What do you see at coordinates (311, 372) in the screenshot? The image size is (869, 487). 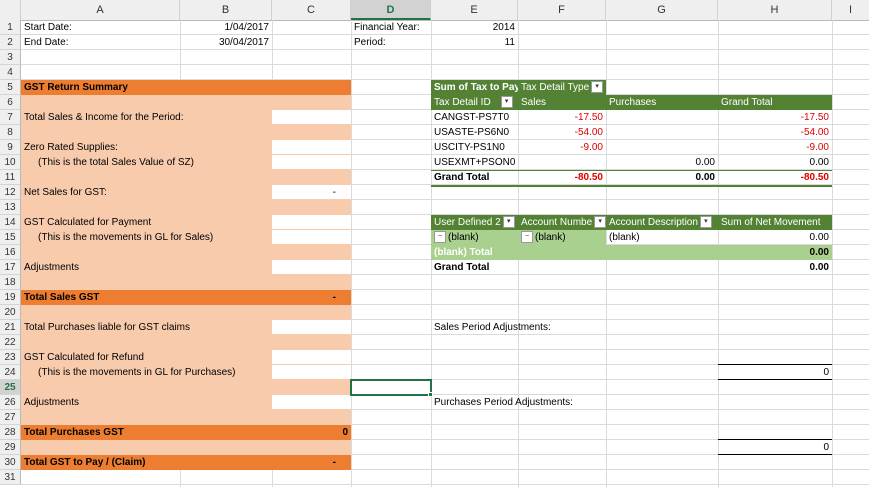 I see `gst-refund-note-input` at bounding box center [311, 372].